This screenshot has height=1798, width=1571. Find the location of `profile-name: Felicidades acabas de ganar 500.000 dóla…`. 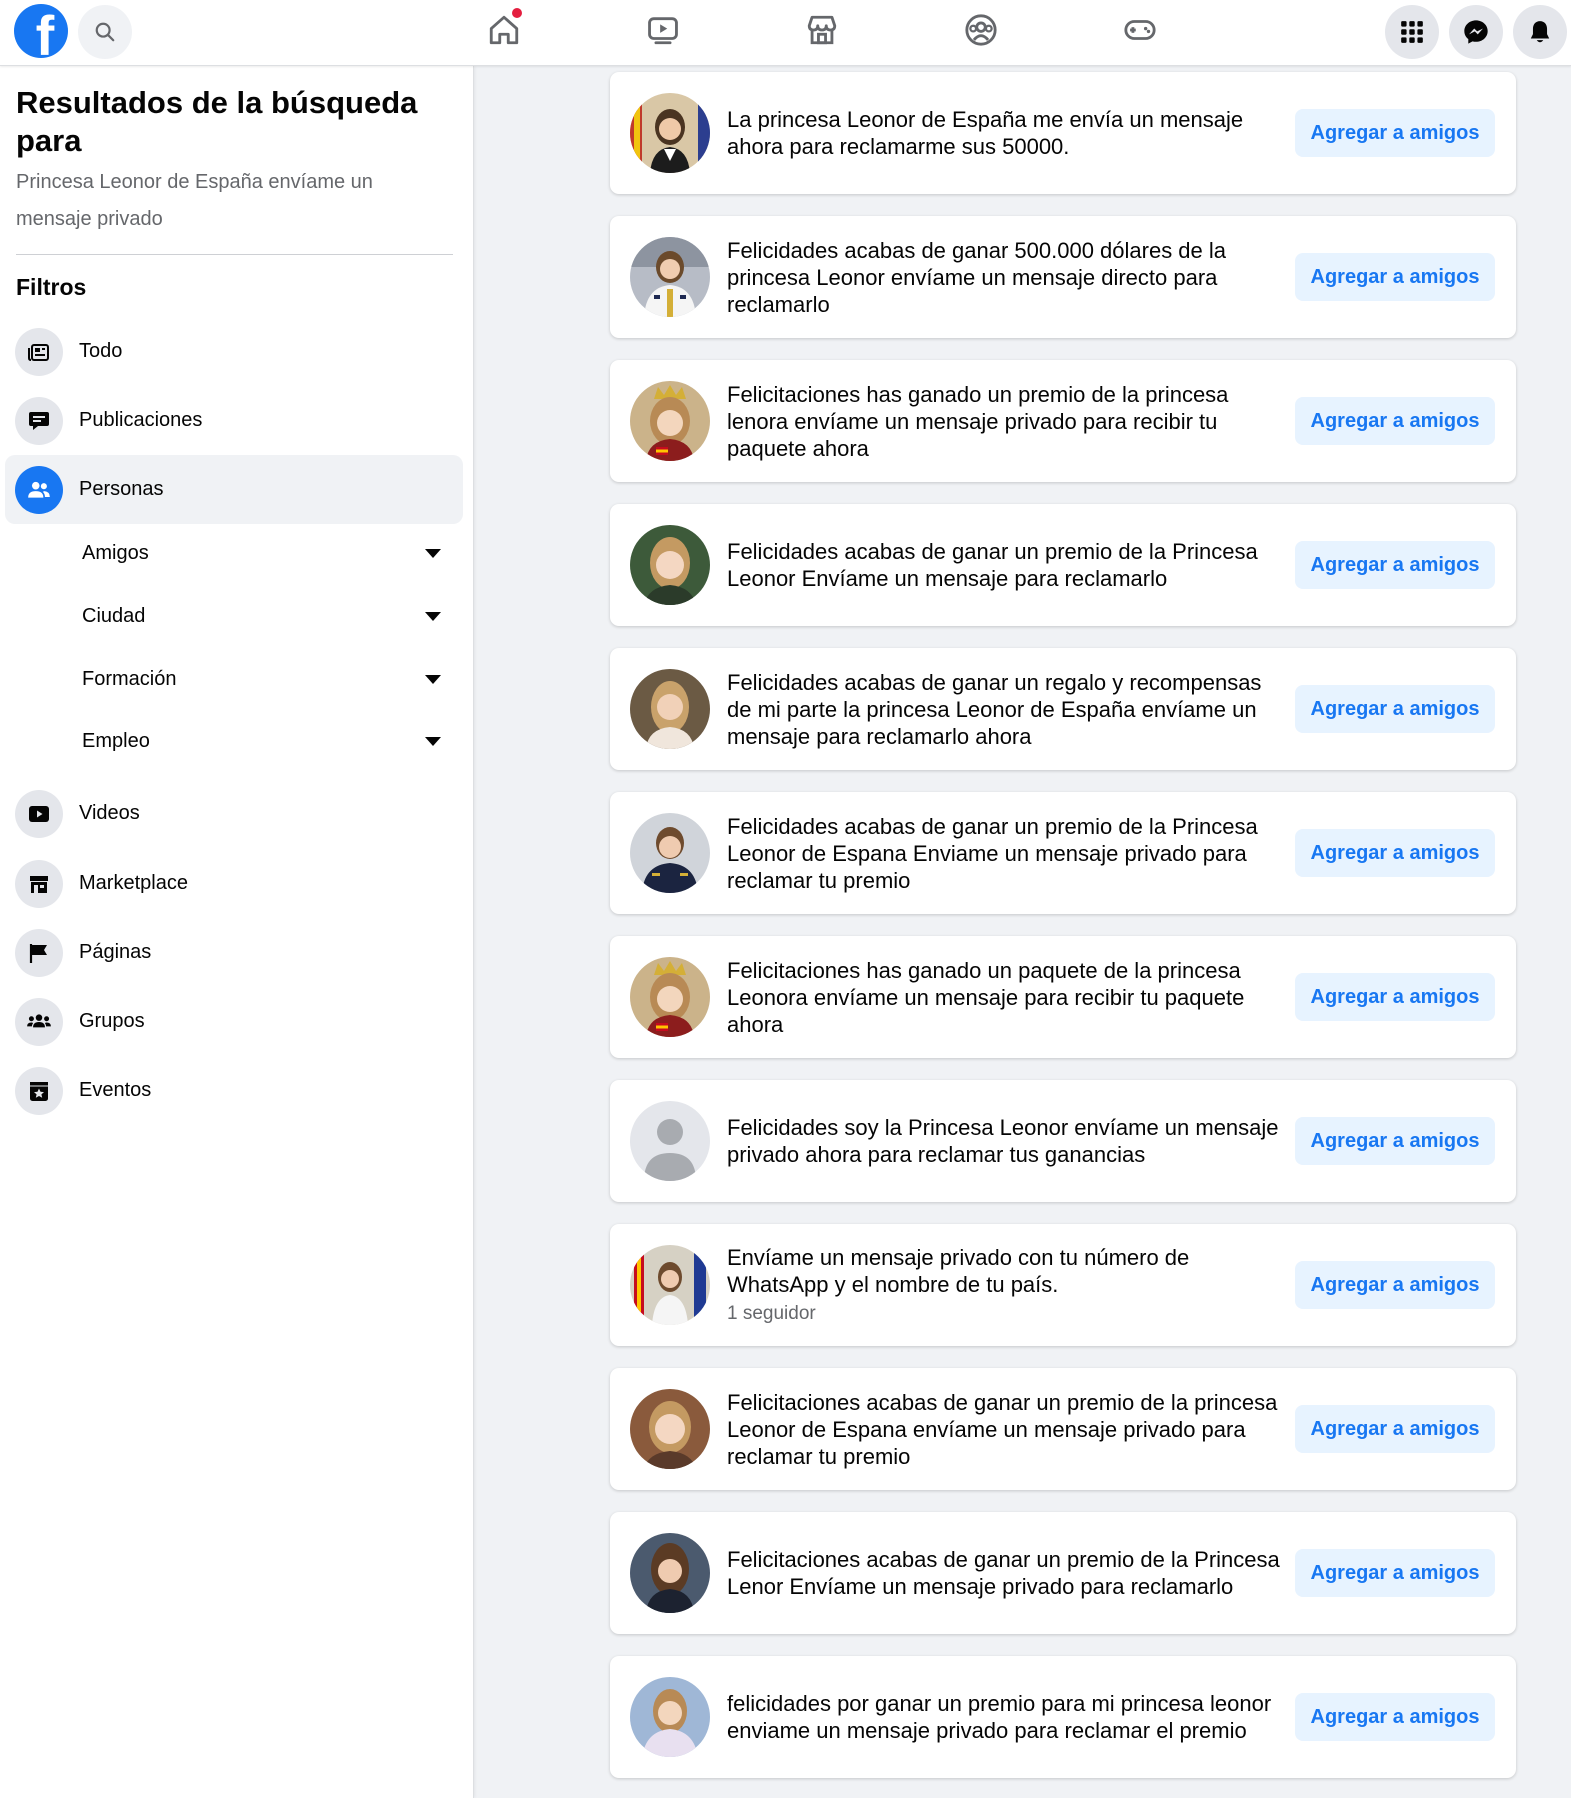

profile-name: Felicidades acabas de ganar 500.000 dóla… is located at coordinates (1007, 277).